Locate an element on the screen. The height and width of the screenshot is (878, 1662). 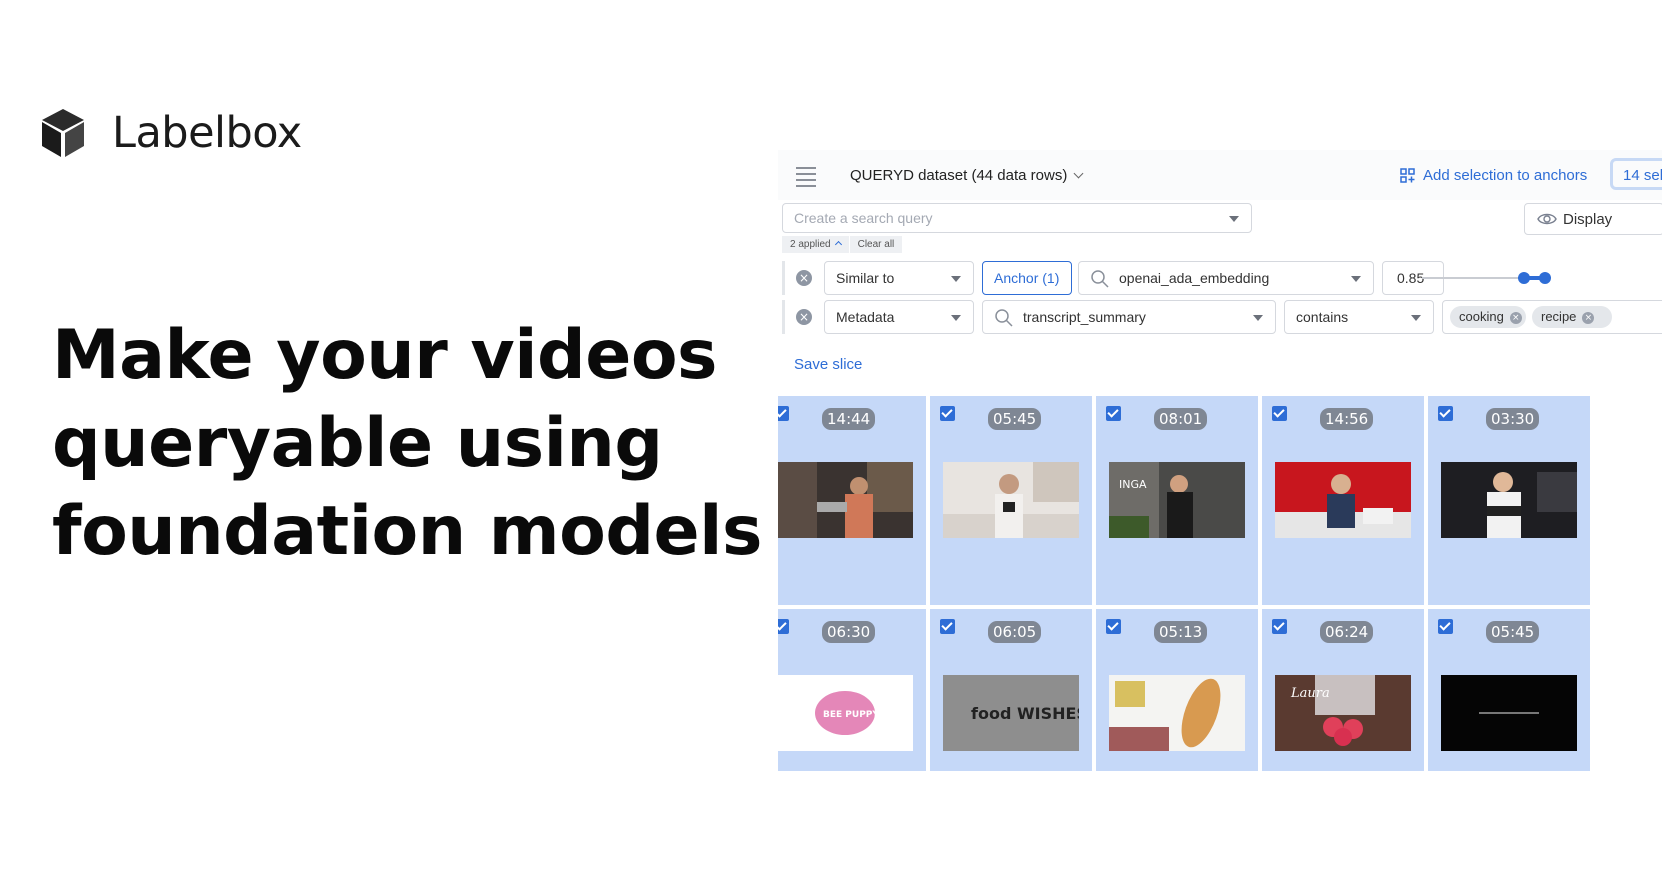
thumbnail-overlay-text: food WISHES is located at coordinates (1025, 713).